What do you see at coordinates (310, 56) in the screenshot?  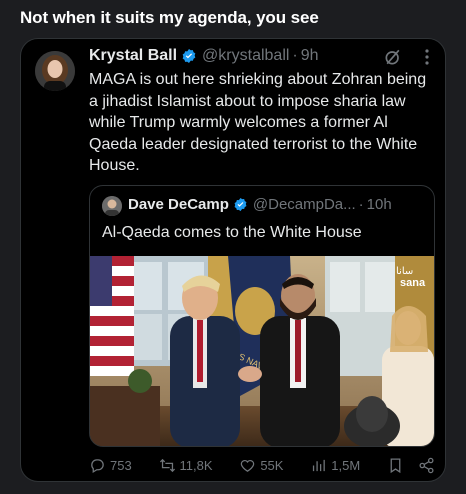 I see `tweet-time: 9h` at bounding box center [310, 56].